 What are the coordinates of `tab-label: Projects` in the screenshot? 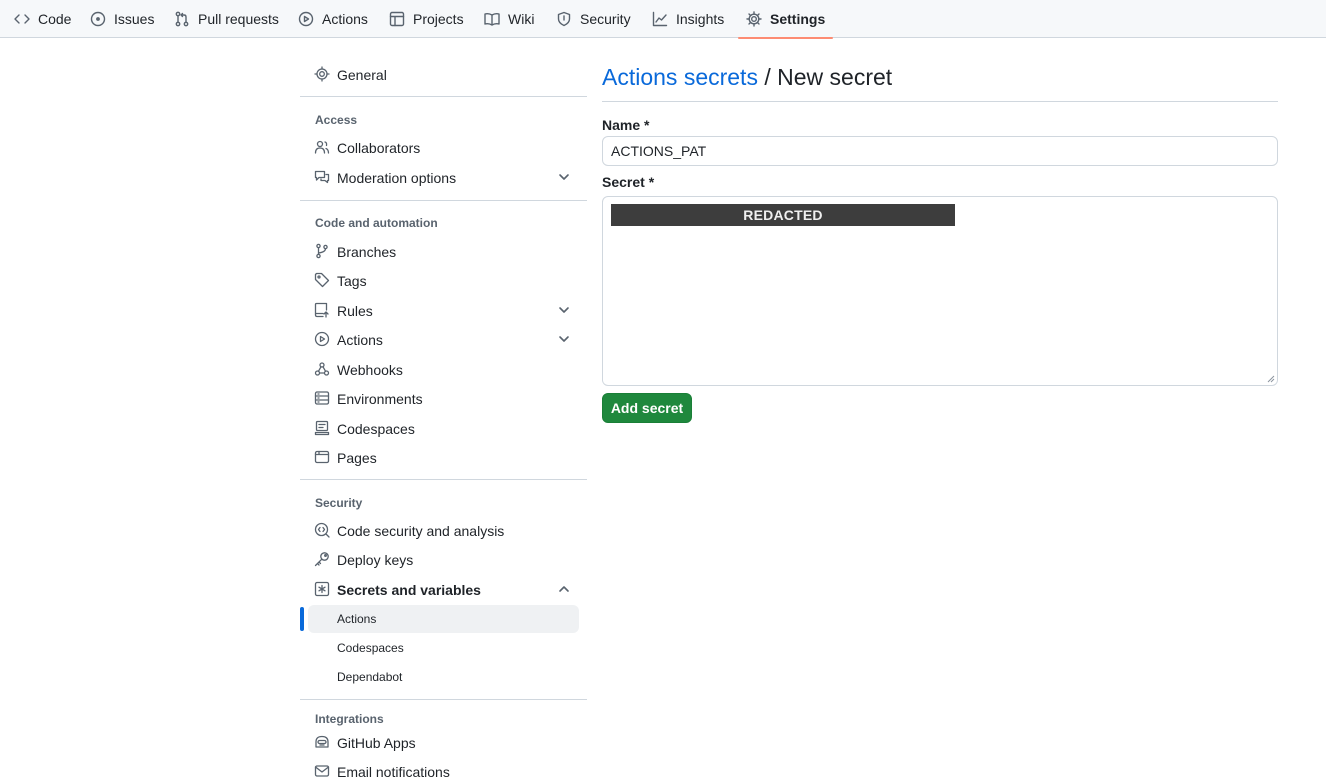 It's located at (438, 19).